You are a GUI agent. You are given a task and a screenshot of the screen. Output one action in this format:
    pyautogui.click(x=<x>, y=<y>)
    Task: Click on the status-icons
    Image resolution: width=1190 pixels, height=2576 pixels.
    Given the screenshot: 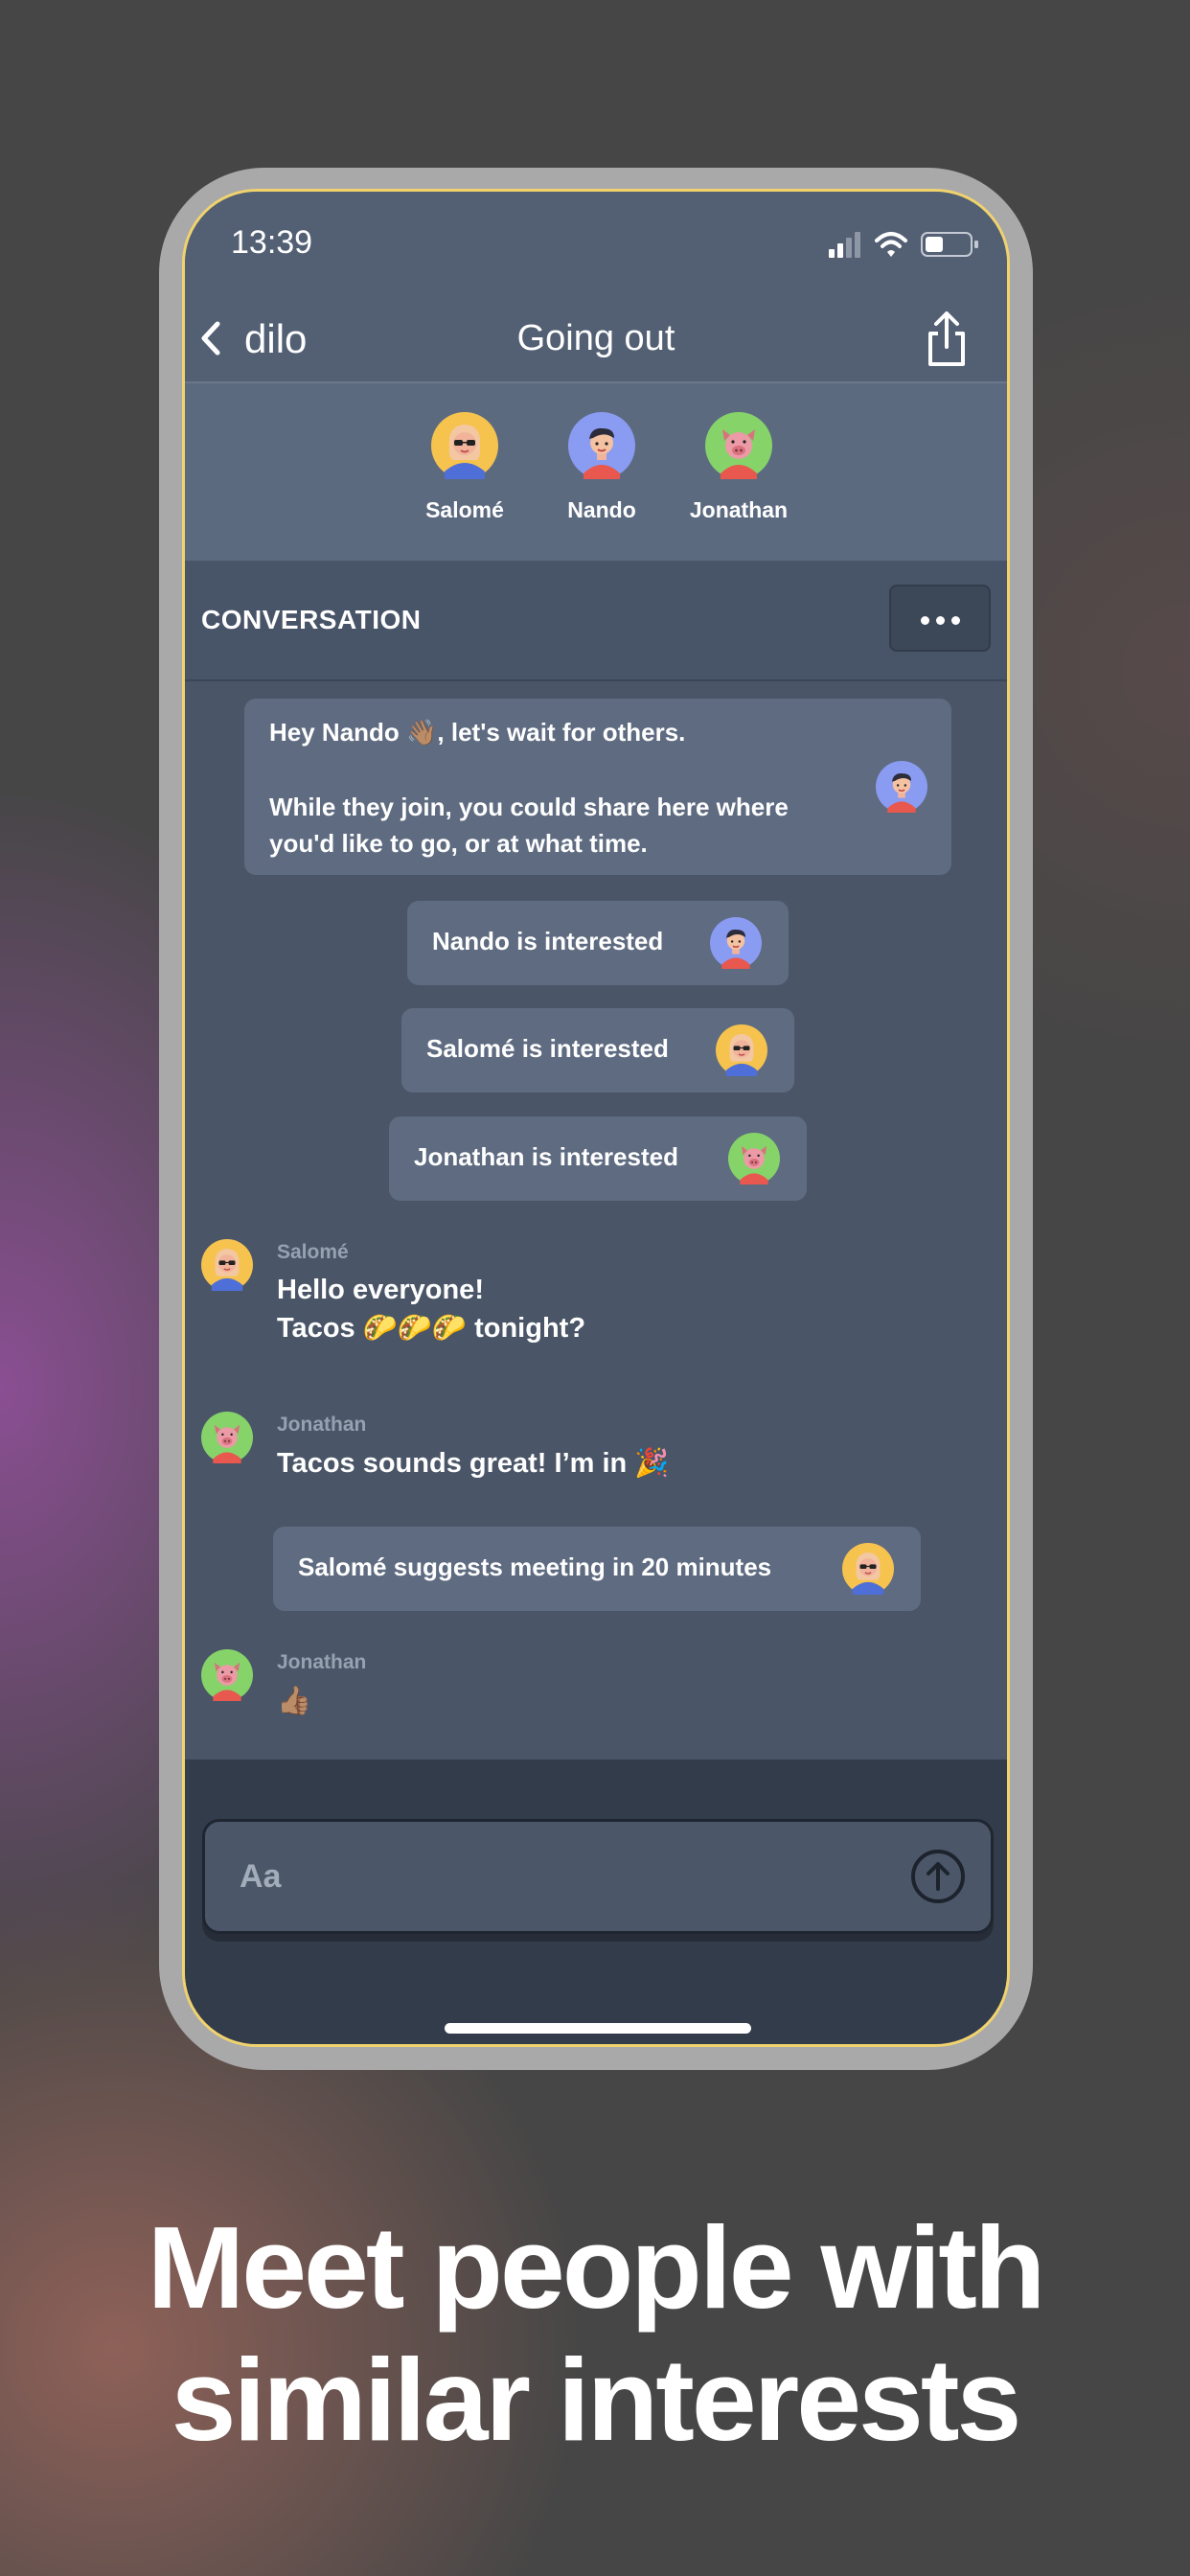 What is the action you would take?
    pyautogui.click(x=904, y=245)
    